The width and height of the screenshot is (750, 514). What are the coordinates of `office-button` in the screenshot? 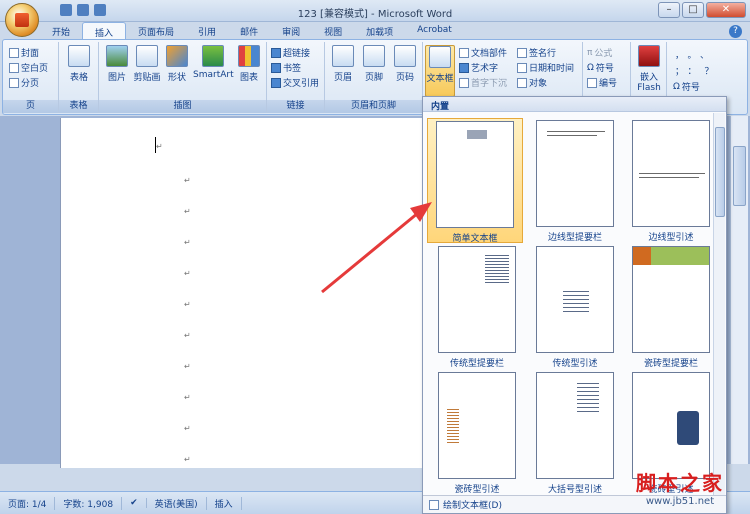 It's located at (22, 20).